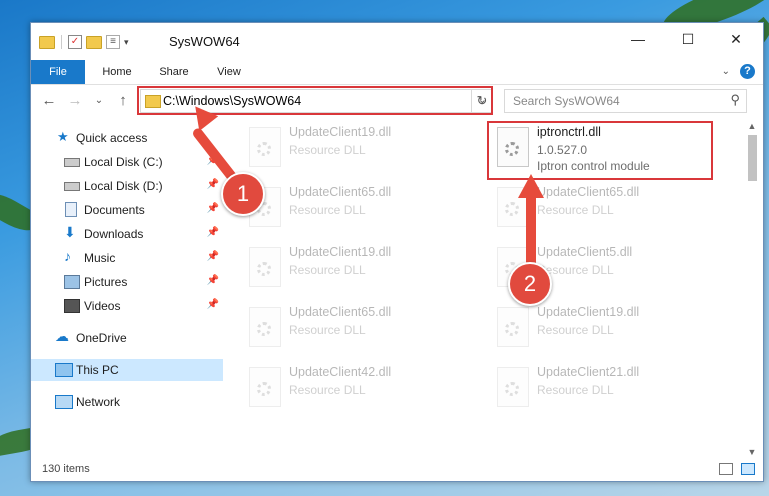  What do you see at coordinates (126, 42) in the screenshot?
I see `customize-toolbar-dropdown: ▾` at bounding box center [126, 42].